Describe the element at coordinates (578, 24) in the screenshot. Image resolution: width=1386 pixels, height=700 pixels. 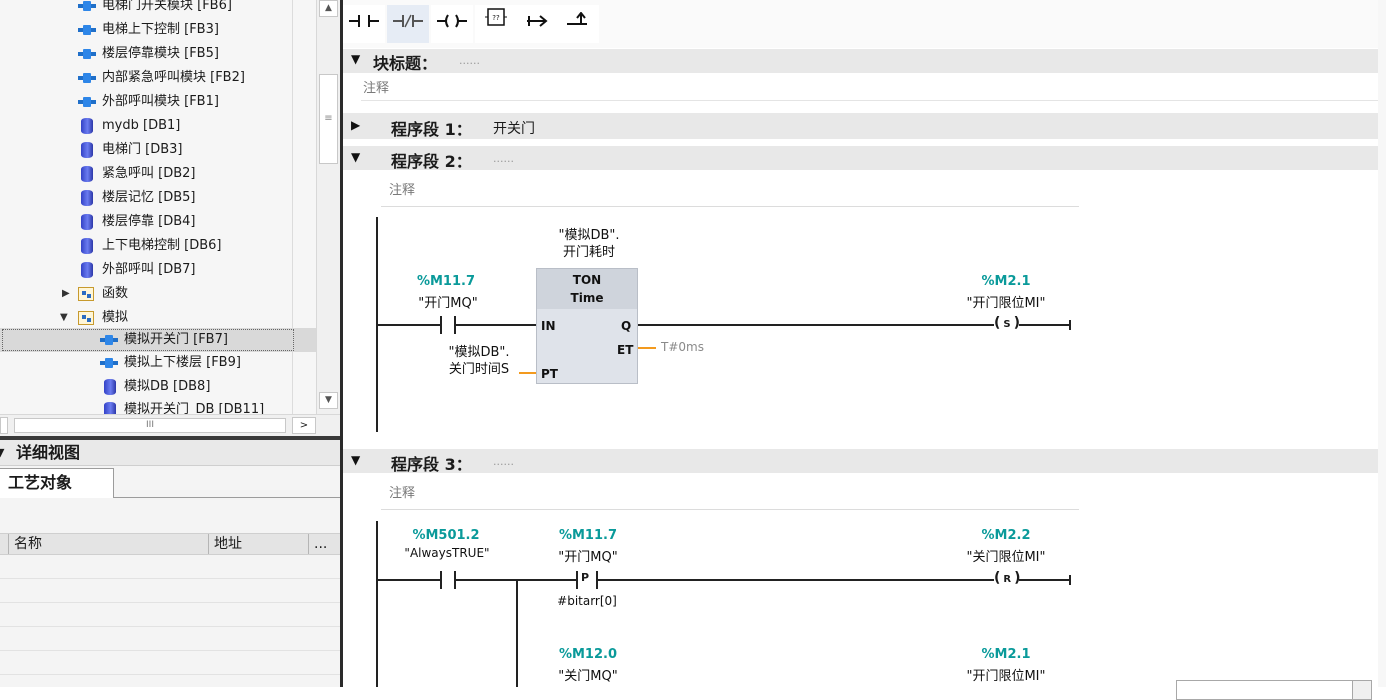
I see `close-branch-icon` at that location.